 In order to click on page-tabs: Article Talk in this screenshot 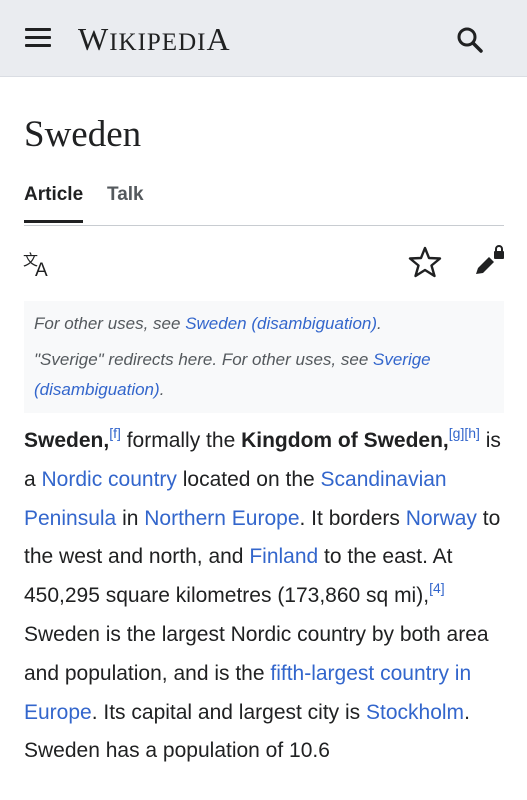, I will do `click(264, 203)`.